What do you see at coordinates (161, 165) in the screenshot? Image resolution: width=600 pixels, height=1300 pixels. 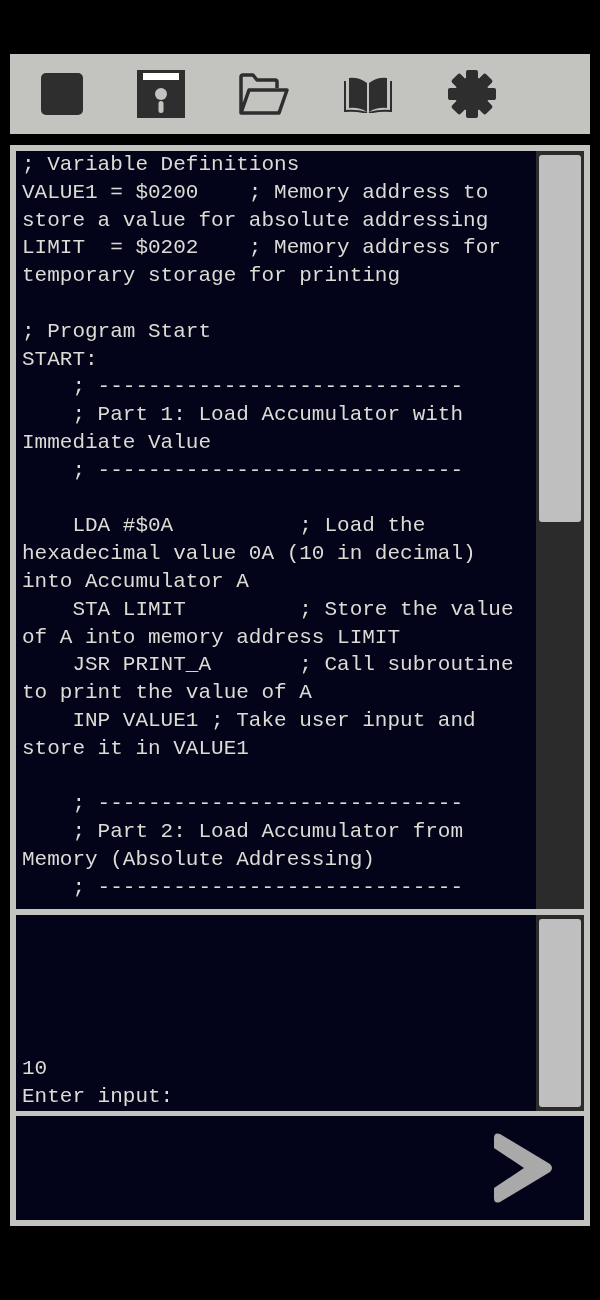 I see `code-line: ; Variable Definitions` at bounding box center [161, 165].